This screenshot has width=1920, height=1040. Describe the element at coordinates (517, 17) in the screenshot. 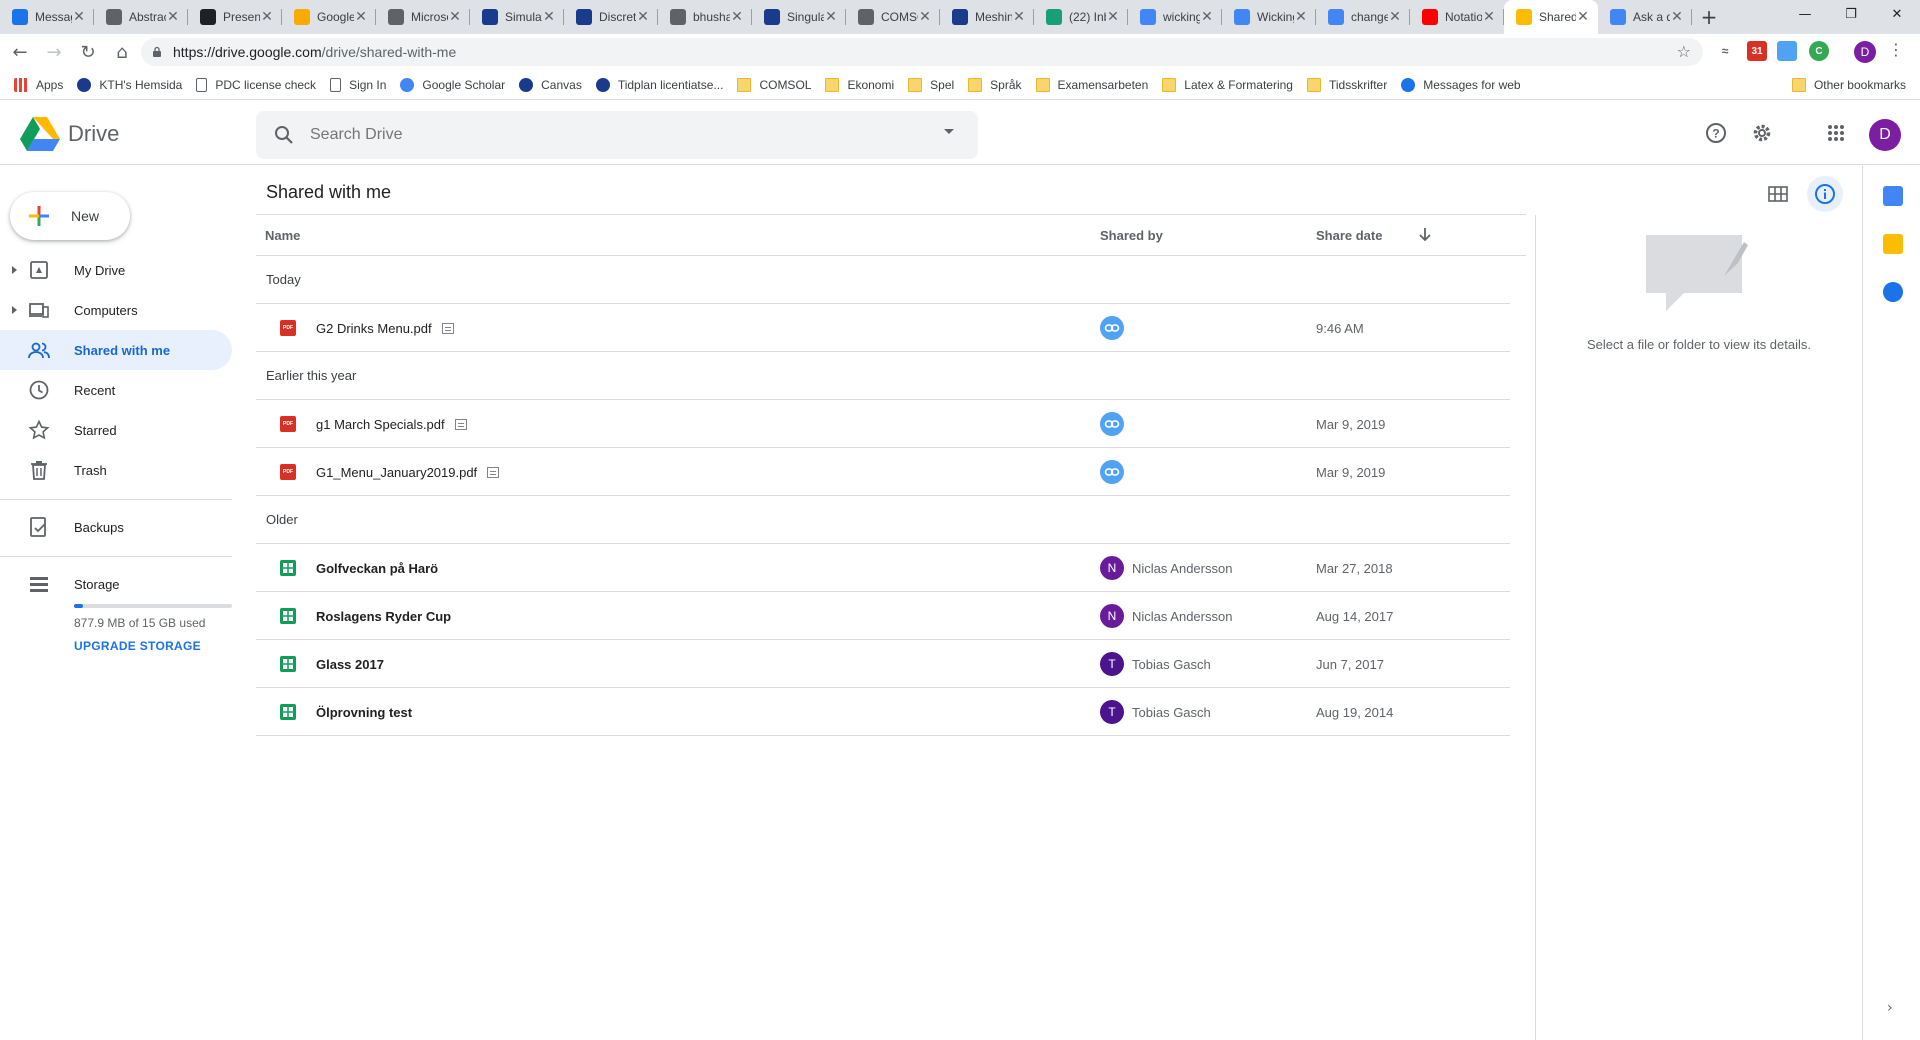

I see `browser-tab: Simulation✕` at that location.